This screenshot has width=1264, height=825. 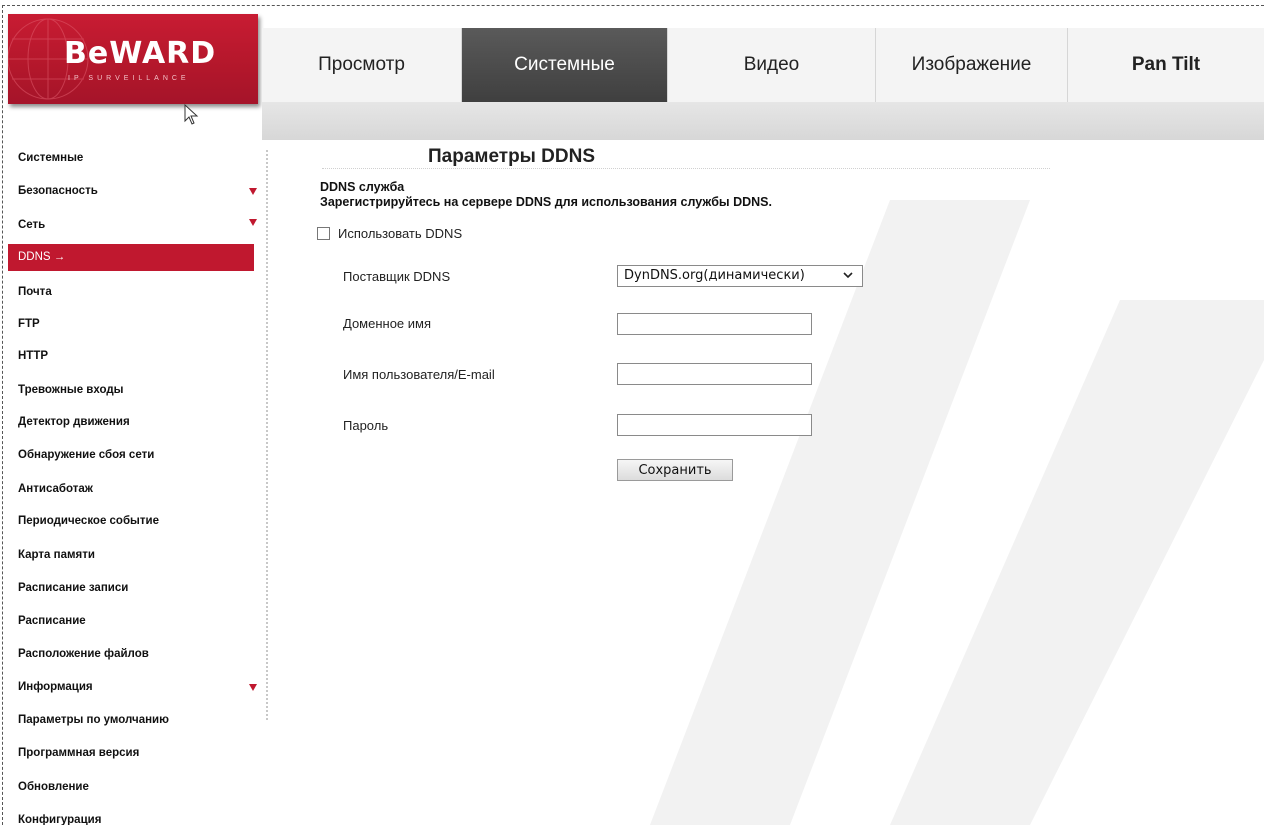 I want to click on tab-izobrazhenie: Изображение, so click(x=972, y=65).